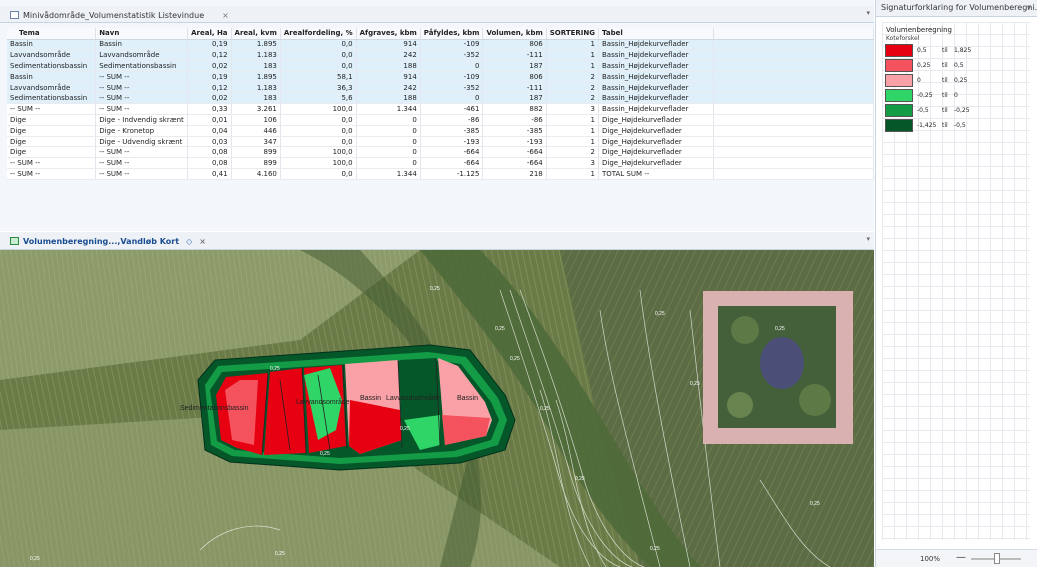  I want to click on table-cell: -111, so click(514, 55).